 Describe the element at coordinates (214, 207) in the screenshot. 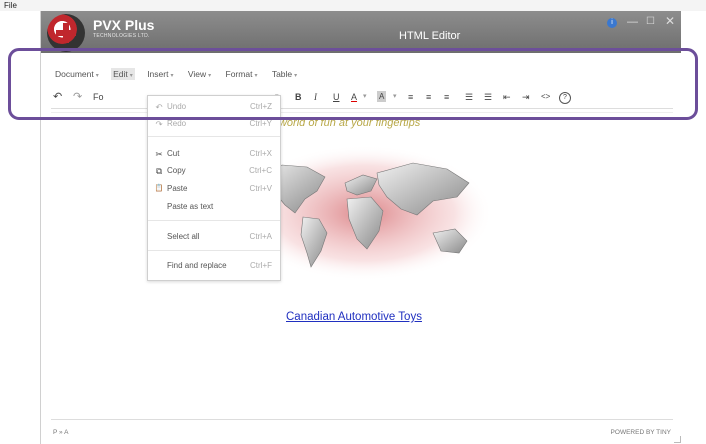

I see `menu-item-paste-as-text: Paste as text` at that location.